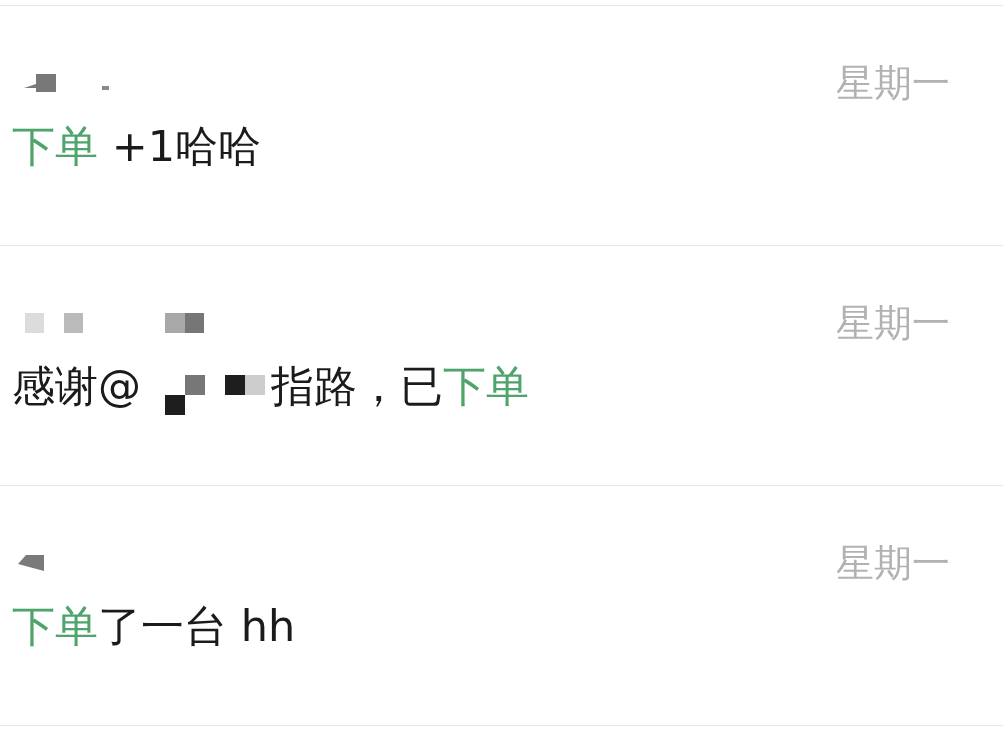 The image size is (1003, 733). I want to click on message-text: +1哈哈, so click(186, 146).